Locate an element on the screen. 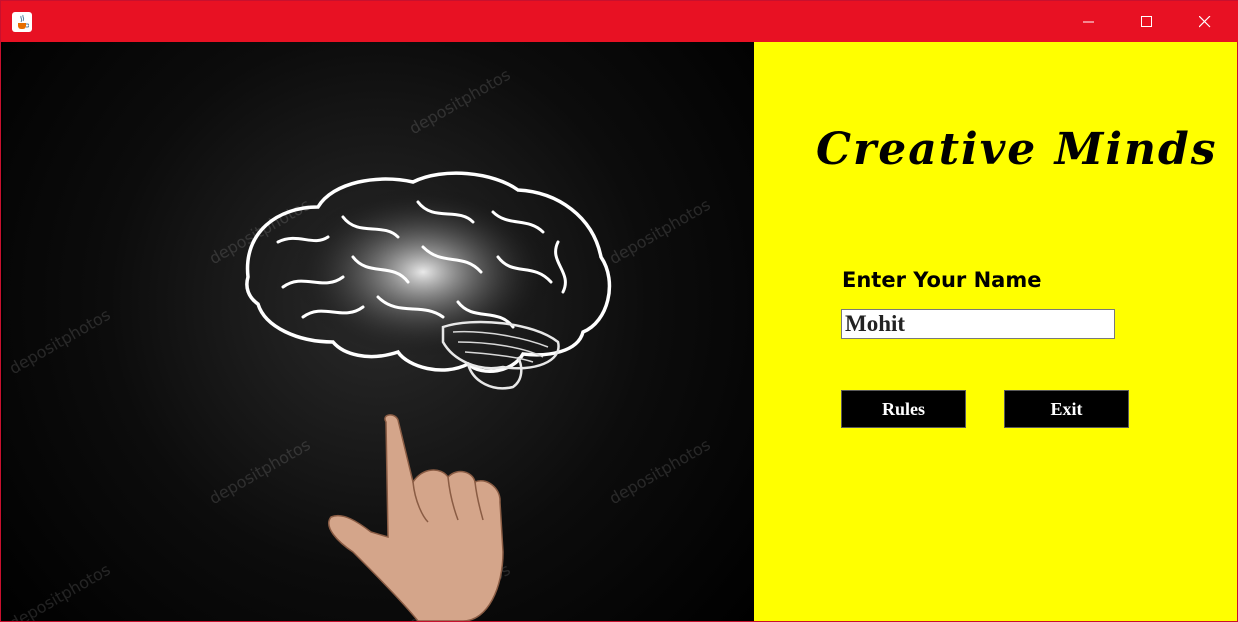  close-button is located at coordinates (1205, 21).